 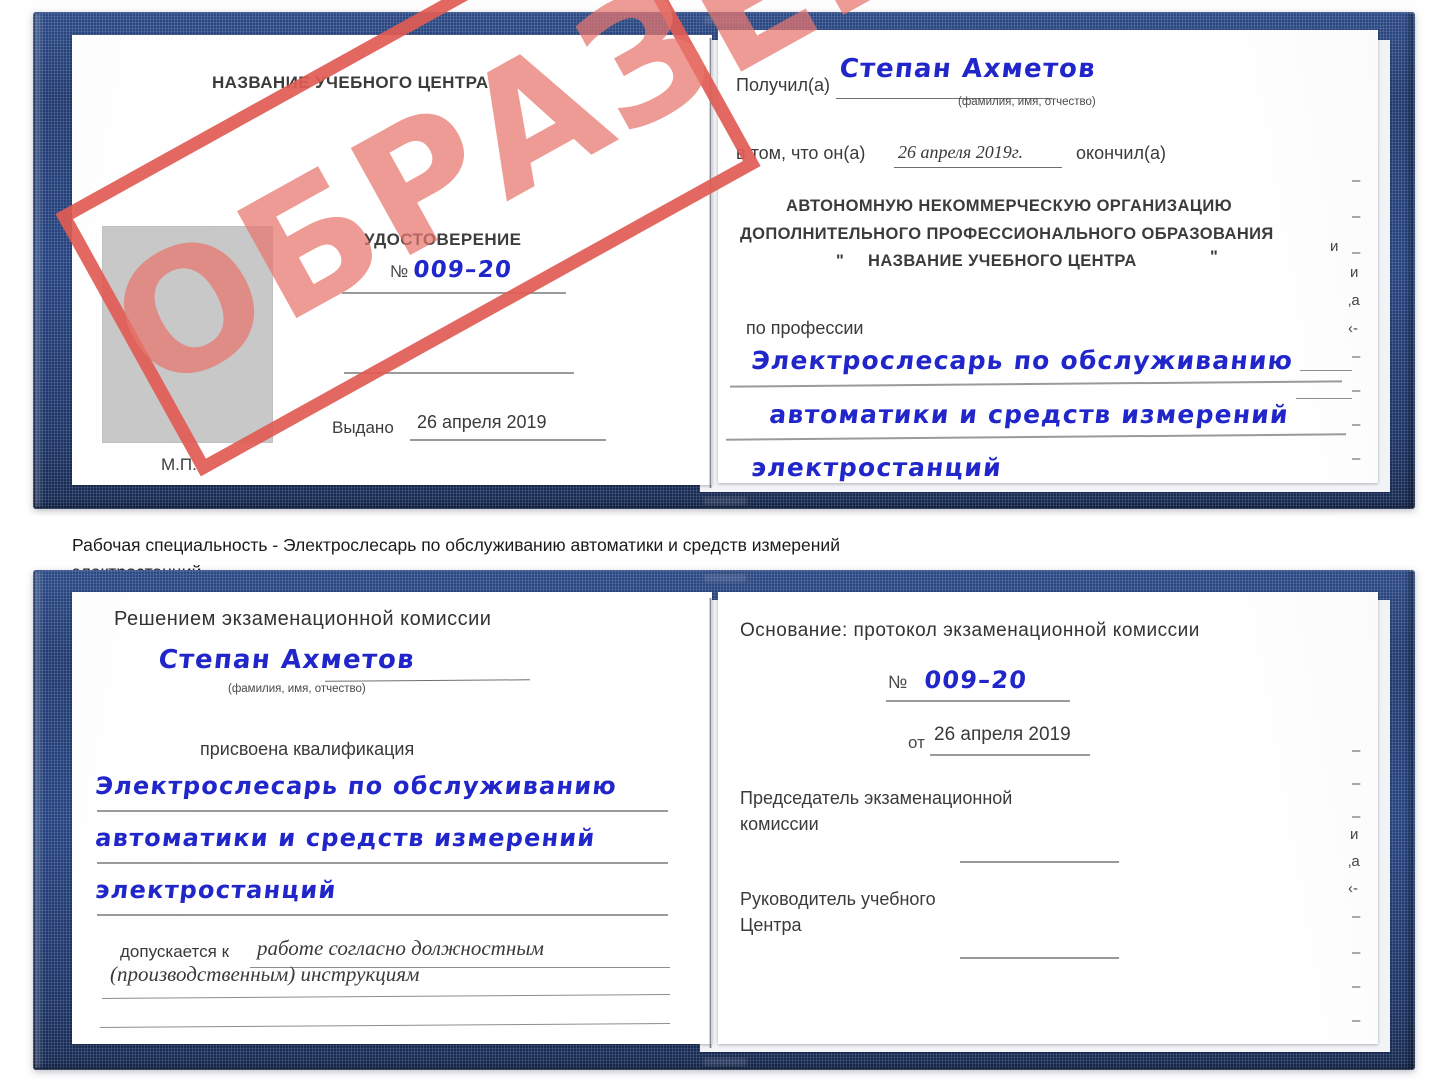 I want to click on top-right-profession-line1: Электрослесарь по обслуживанию, so click(x=1022, y=360).